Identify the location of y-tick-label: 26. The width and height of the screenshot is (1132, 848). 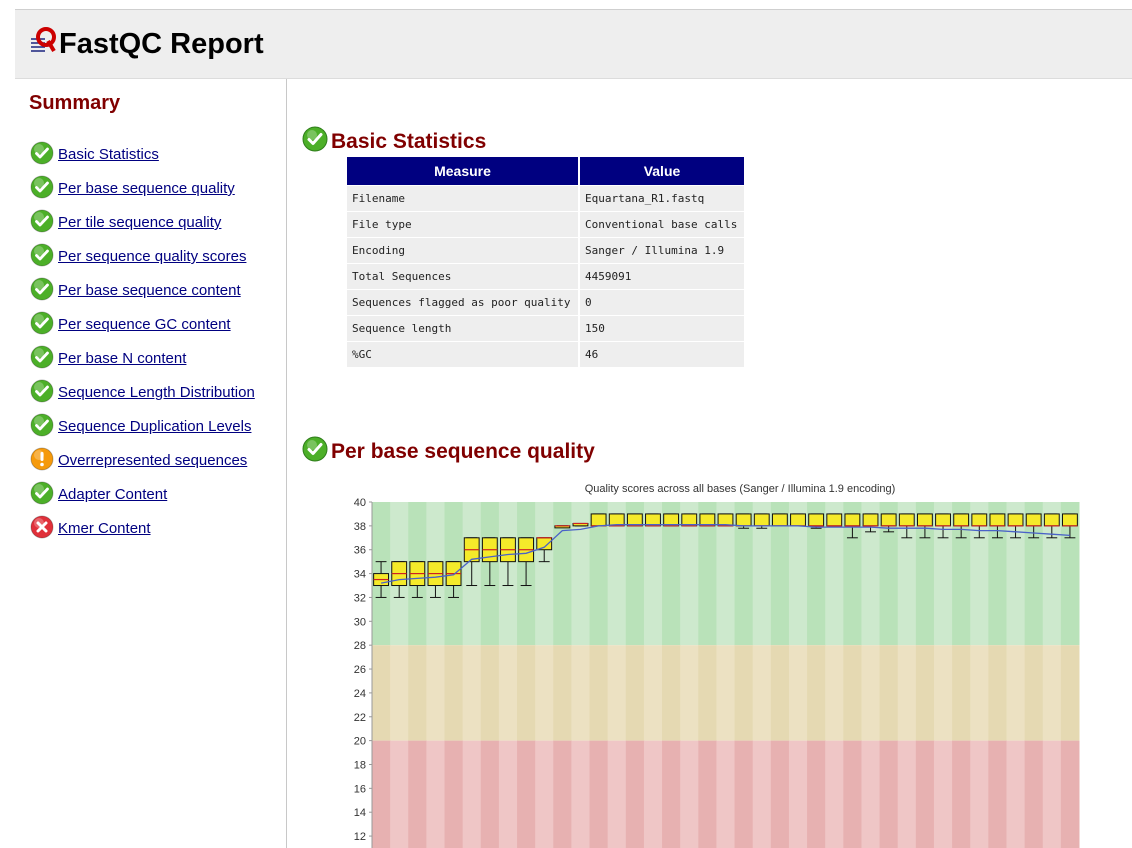
(360, 670).